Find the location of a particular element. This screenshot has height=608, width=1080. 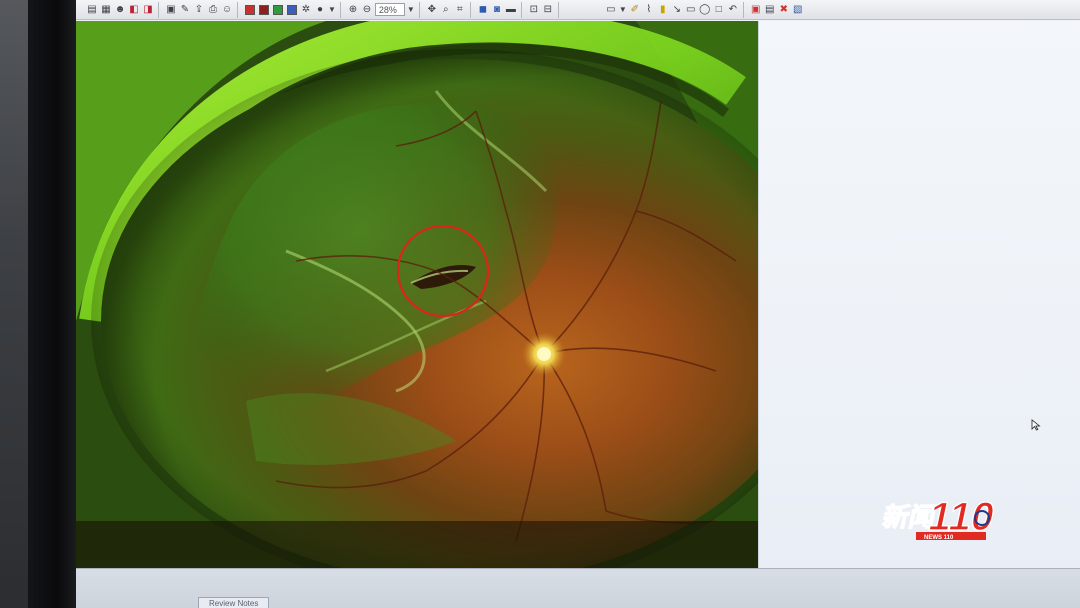

toolbar-group-channels: ✲ ● ▼ is located at coordinates (290, 9).